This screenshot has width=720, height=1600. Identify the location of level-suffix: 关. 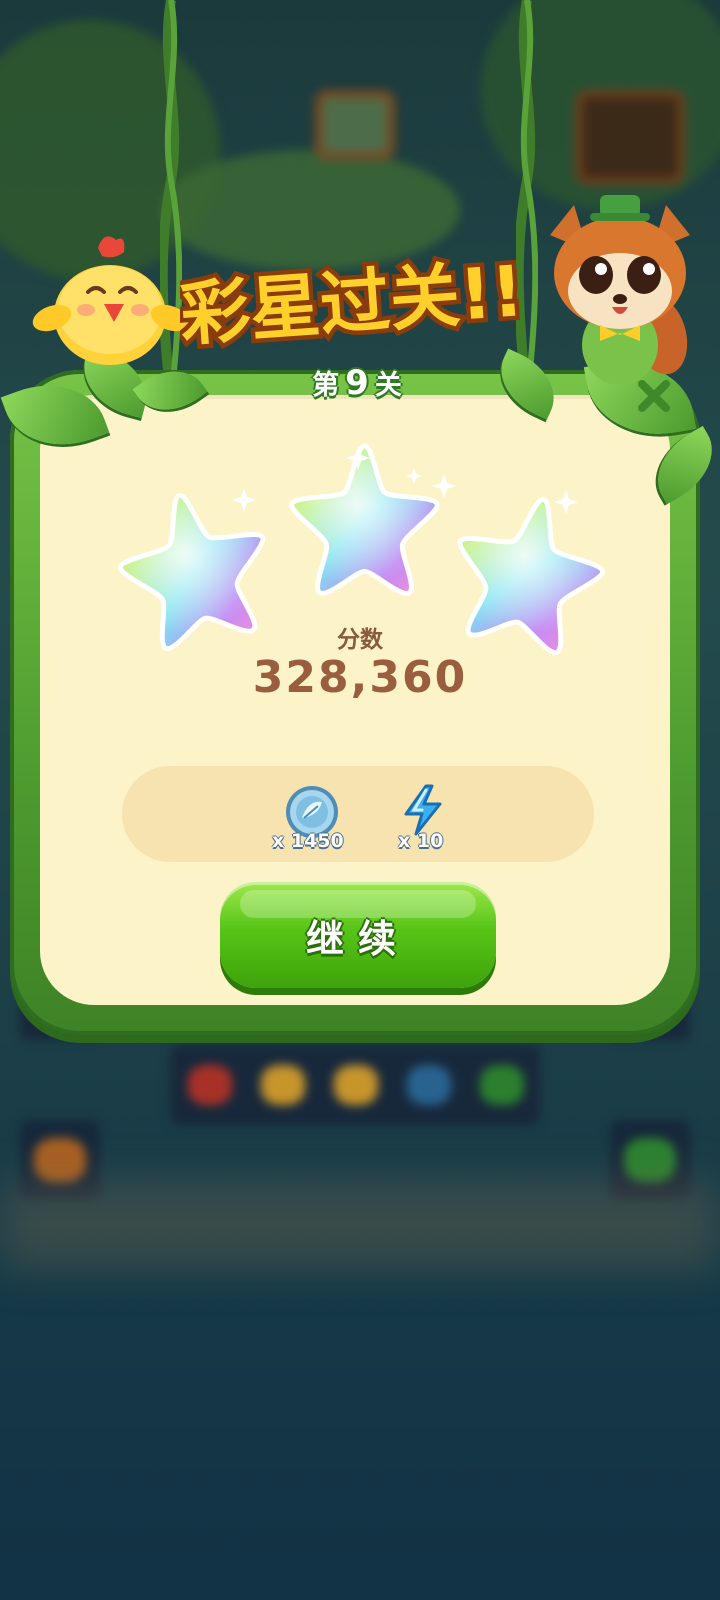
(391, 385).